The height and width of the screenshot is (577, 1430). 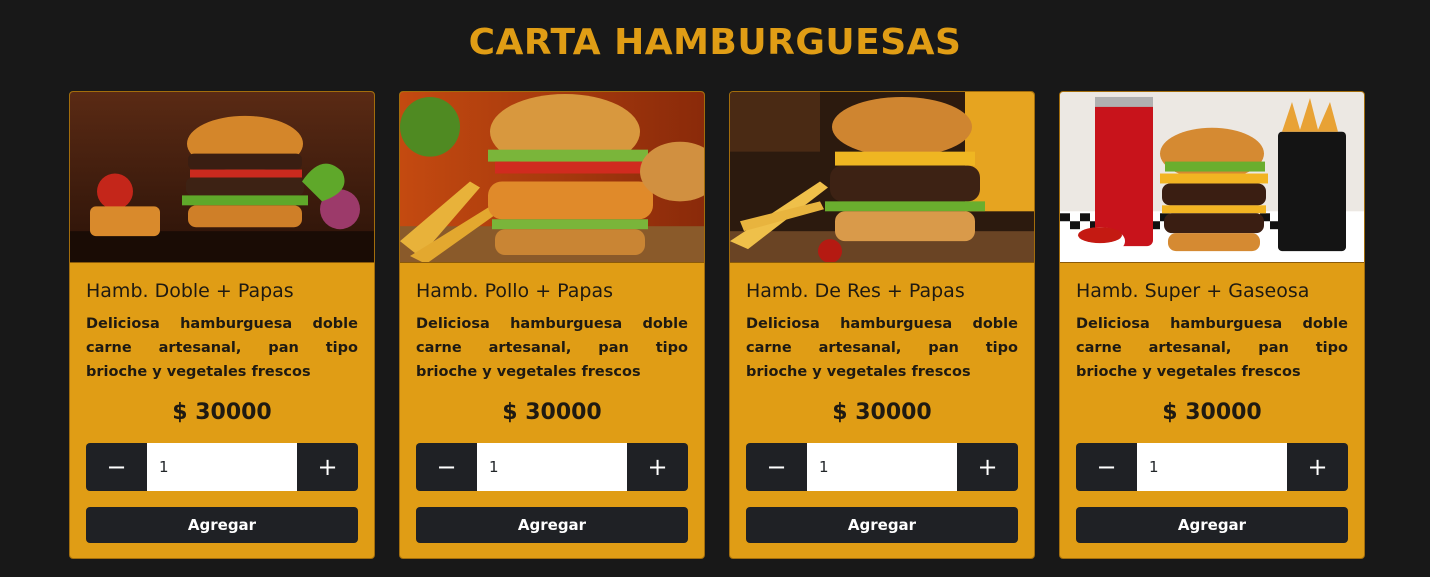 I want to click on product-title: Hamb. Pollo + Papas, so click(x=515, y=291).